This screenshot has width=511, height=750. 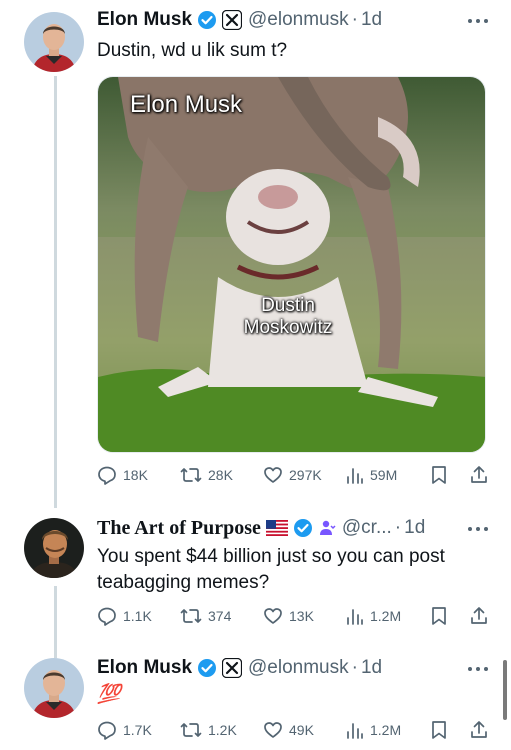 I want to click on tweet-header: The Art of Purpose @cr... · 1d, so click(x=274, y=528).